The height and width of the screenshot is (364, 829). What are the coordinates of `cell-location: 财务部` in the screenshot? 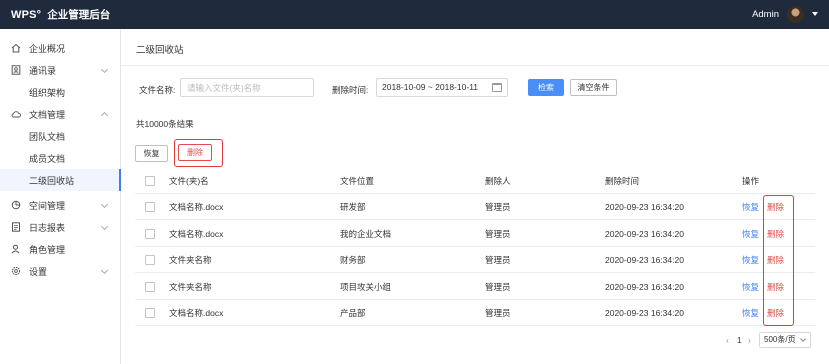 It's located at (353, 260).